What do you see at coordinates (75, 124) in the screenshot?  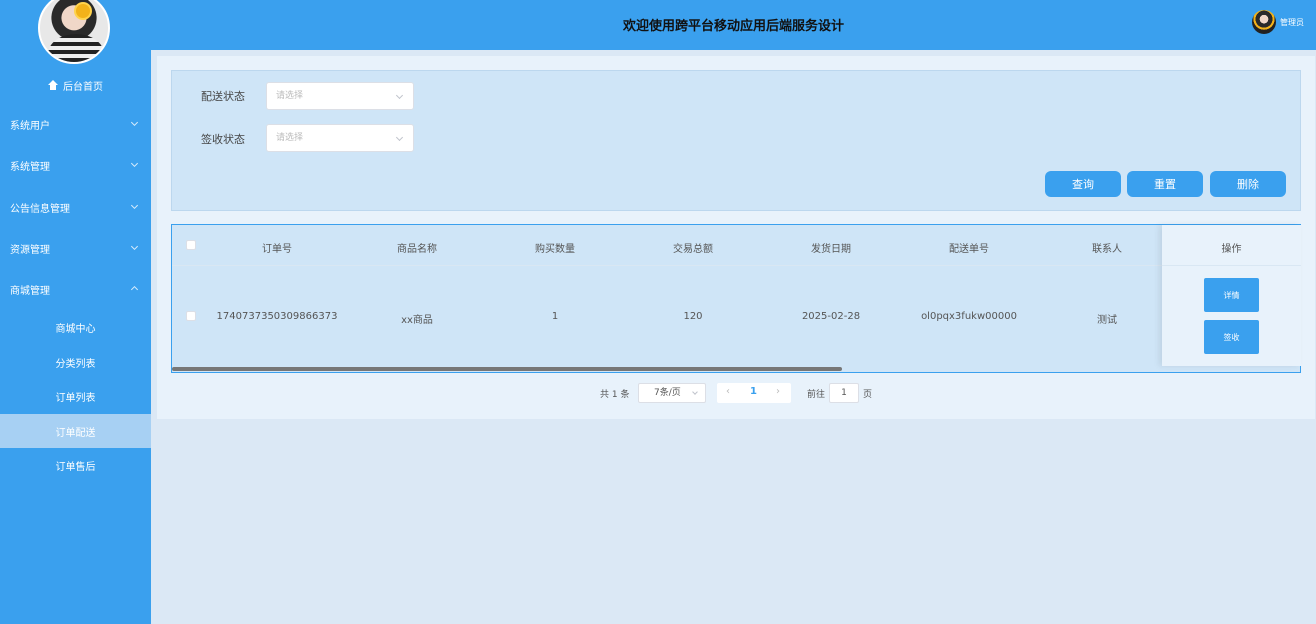 I see `sidebar-group-system-users: 系统用户` at bounding box center [75, 124].